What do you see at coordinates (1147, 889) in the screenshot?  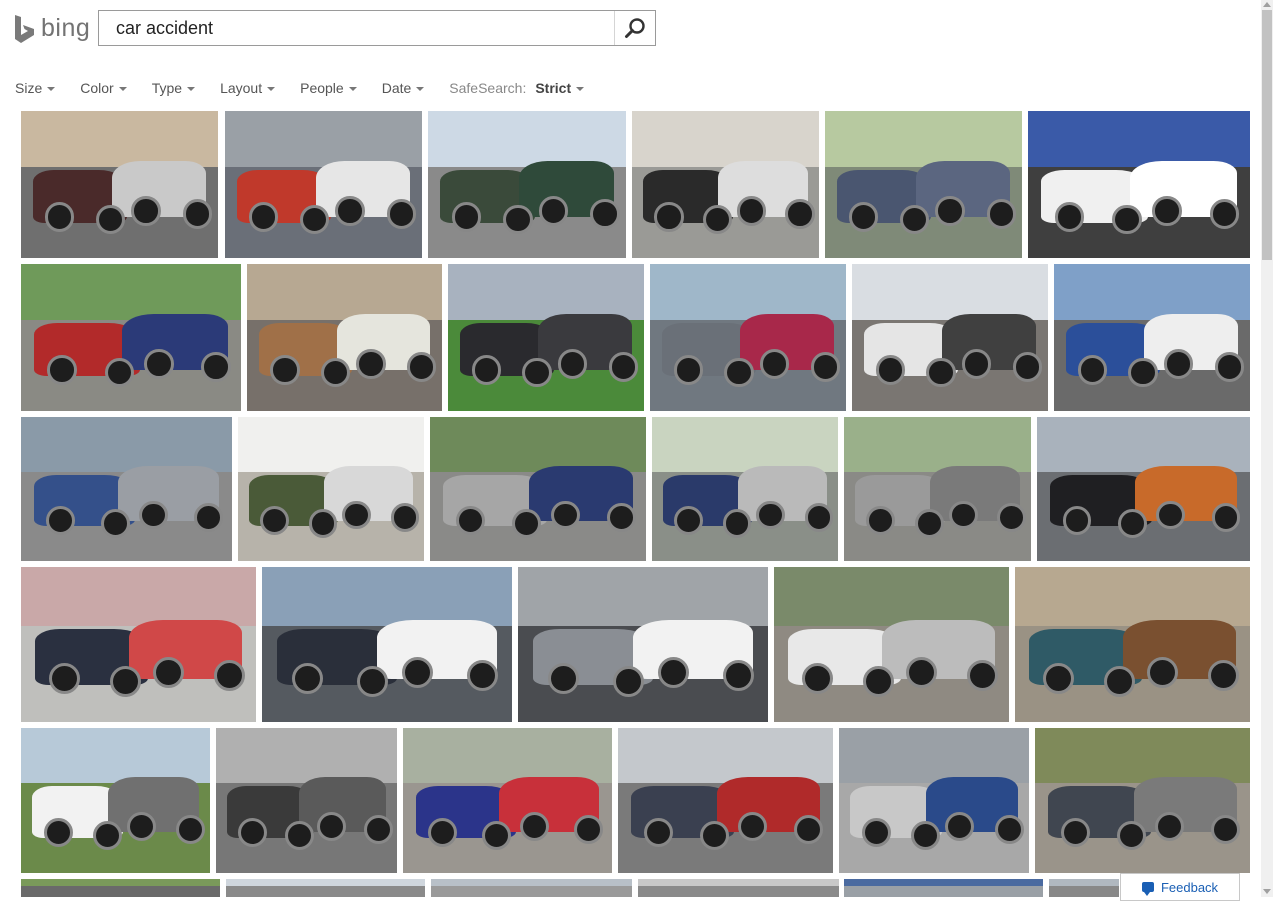 I see `feedback-chat-icon` at bounding box center [1147, 889].